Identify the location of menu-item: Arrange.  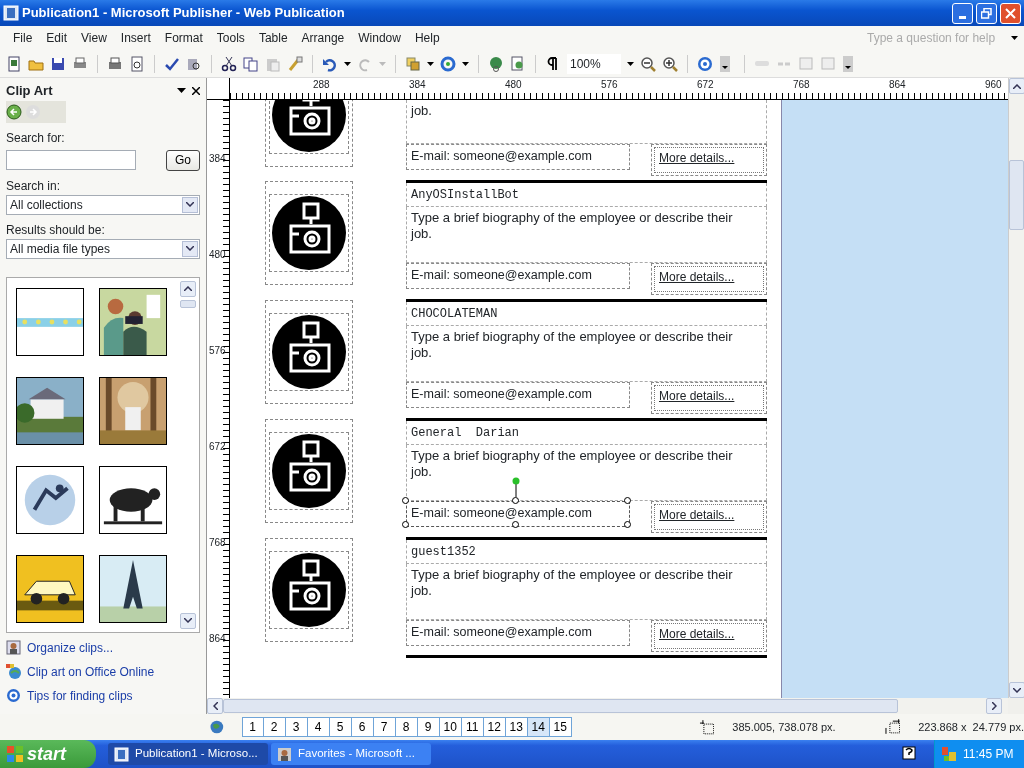
(323, 38).